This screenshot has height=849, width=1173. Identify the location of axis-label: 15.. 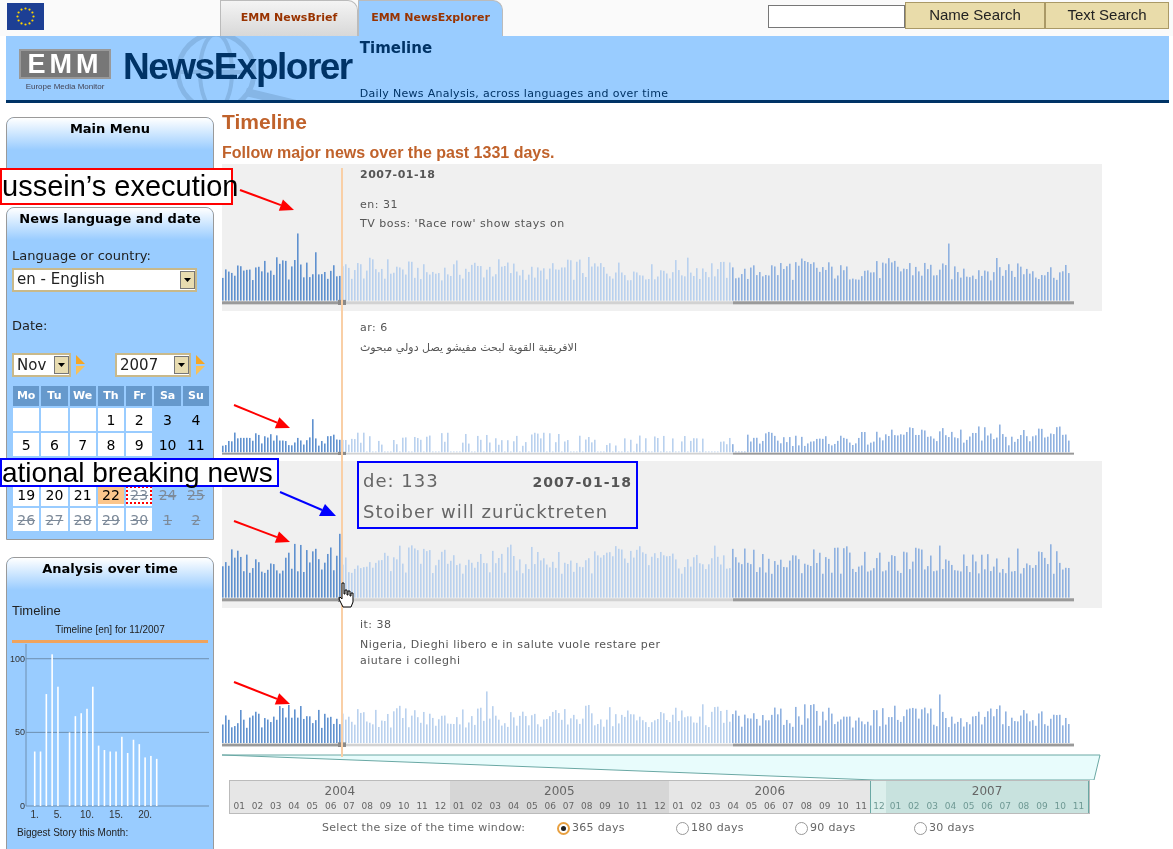
(116, 814).